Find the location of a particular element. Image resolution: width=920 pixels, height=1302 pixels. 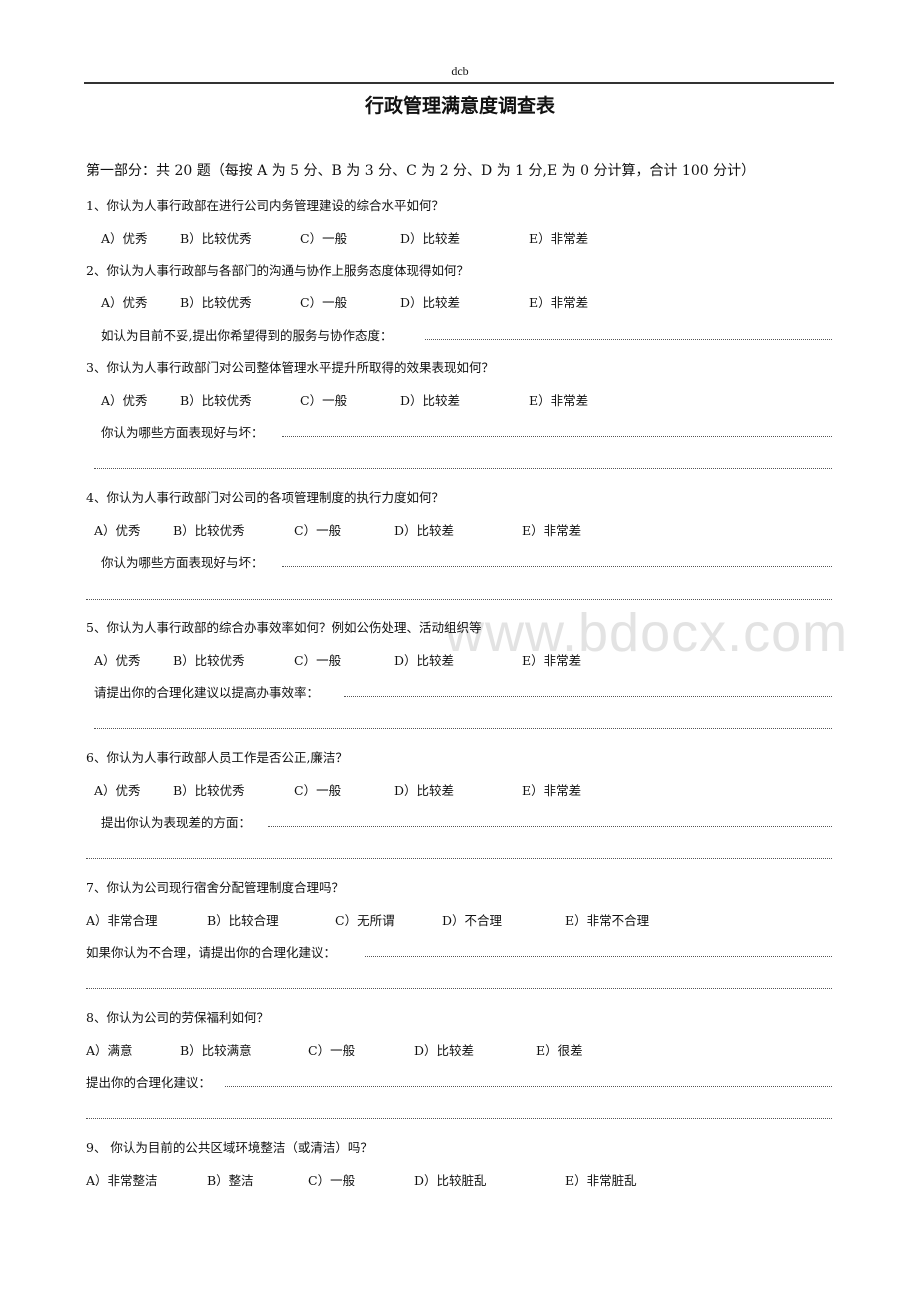

q8-option-d: D）比较差 is located at coordinates (444, 1049).